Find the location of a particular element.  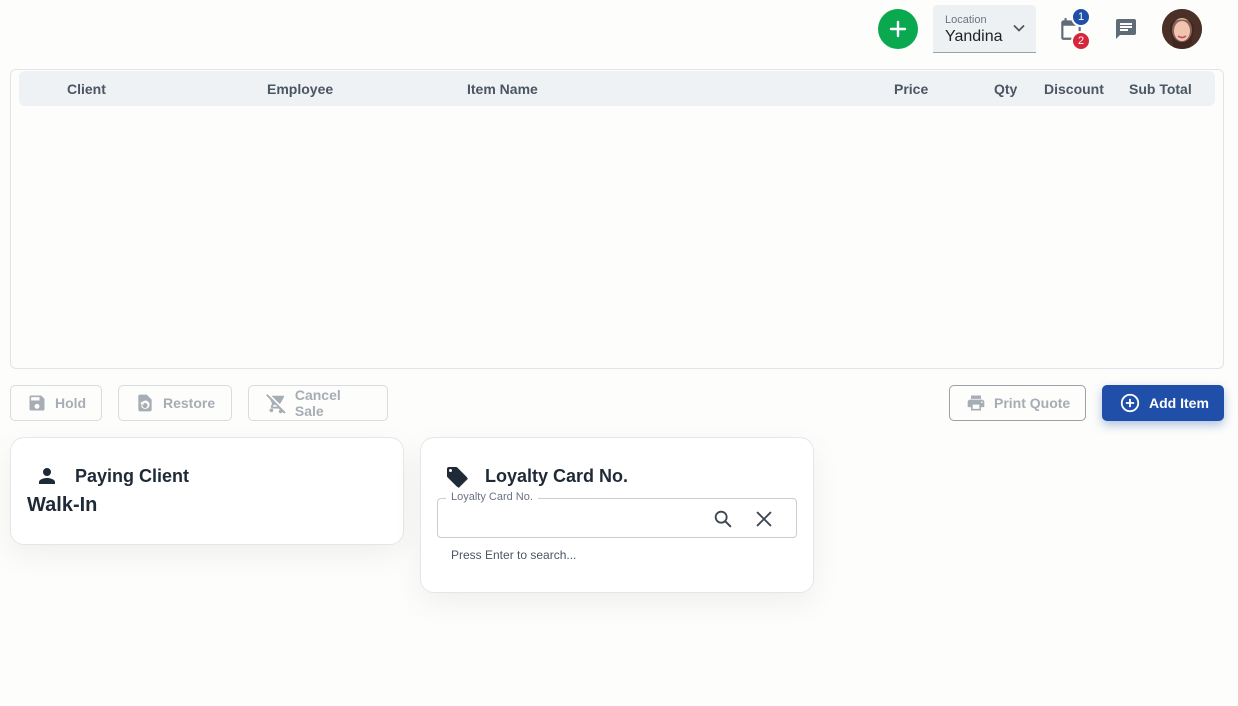

loyalty-title: Loyalty Card No. is located at coordinates (557, 476).